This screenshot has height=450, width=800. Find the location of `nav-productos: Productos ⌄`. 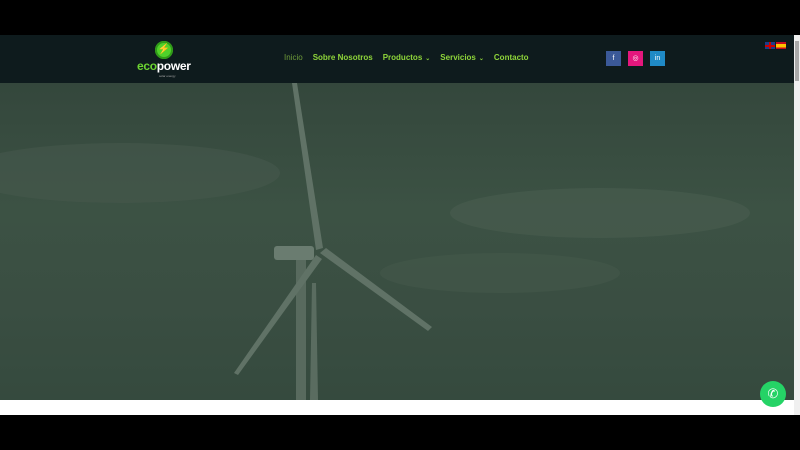

nav-productos: Productos ⌄ is located at coordinates (407, 57).